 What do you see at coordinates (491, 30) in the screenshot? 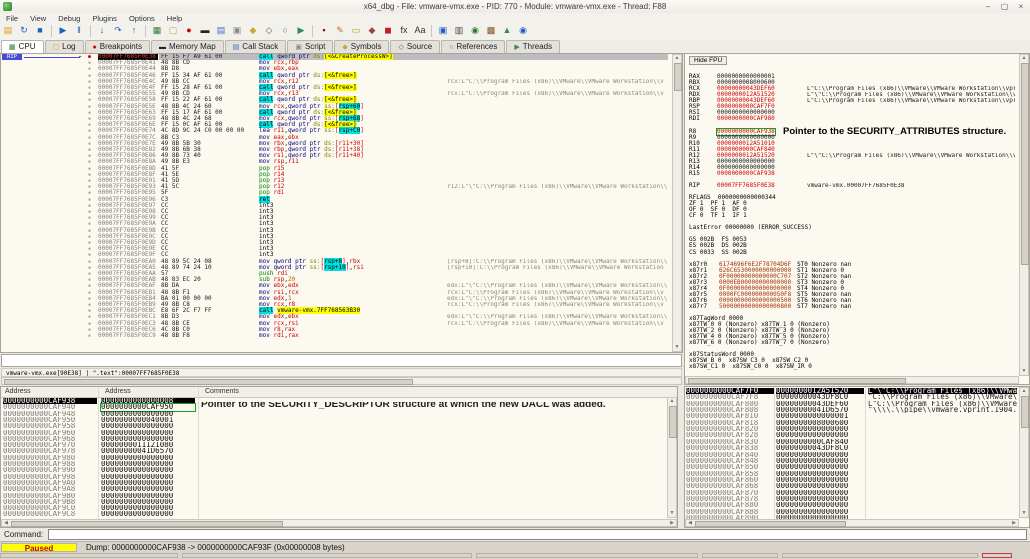
I see `plugins-icon: ▩` at bounding box center [491, 30].